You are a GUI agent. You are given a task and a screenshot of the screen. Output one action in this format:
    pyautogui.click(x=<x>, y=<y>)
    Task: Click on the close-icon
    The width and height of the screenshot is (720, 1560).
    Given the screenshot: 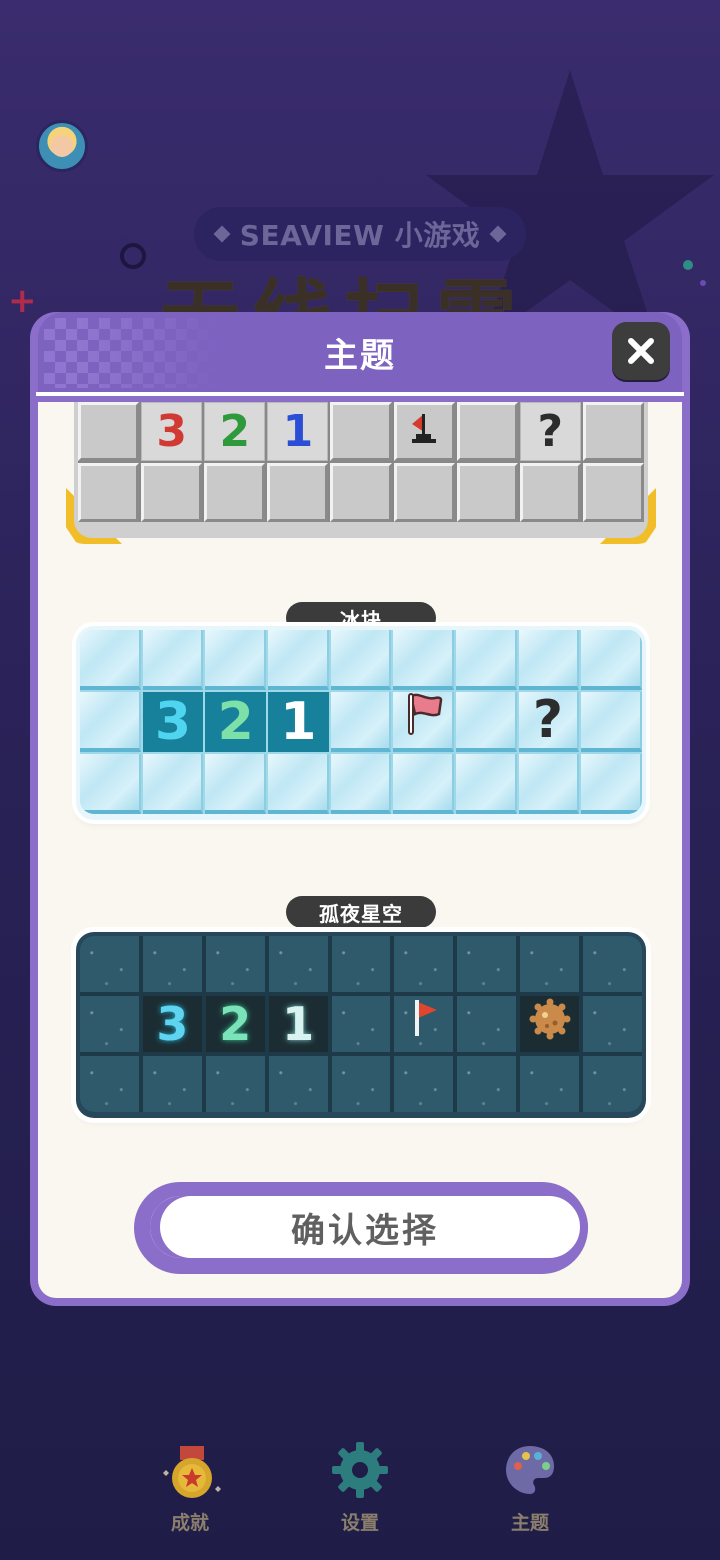 What is the action you would take?
    pyautogui.click(x=641, y=351)
    